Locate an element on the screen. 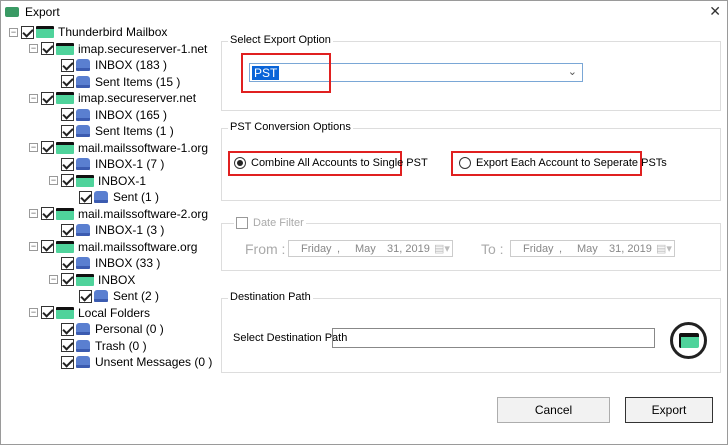 This screenshot has width=728, height=445. folder-open-icon is located at coordinates (688, 340).